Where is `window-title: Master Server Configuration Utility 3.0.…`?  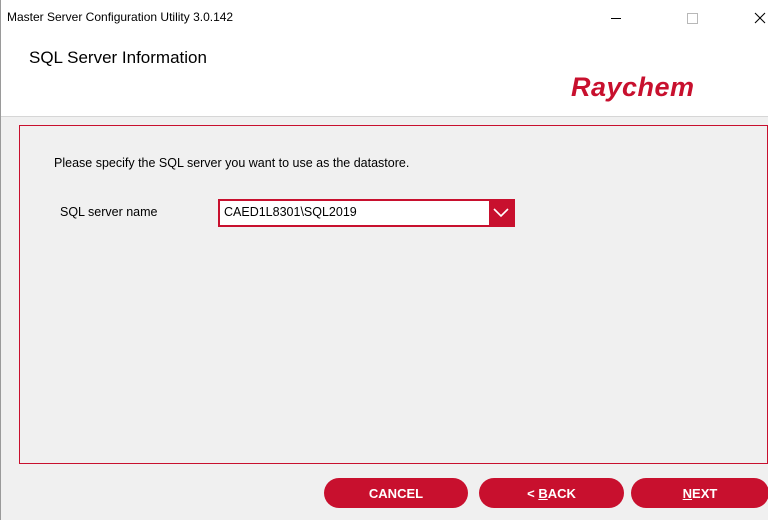 window-title: Master Server Configuration Utility 3.0.… is located at coordinates (120, 17).